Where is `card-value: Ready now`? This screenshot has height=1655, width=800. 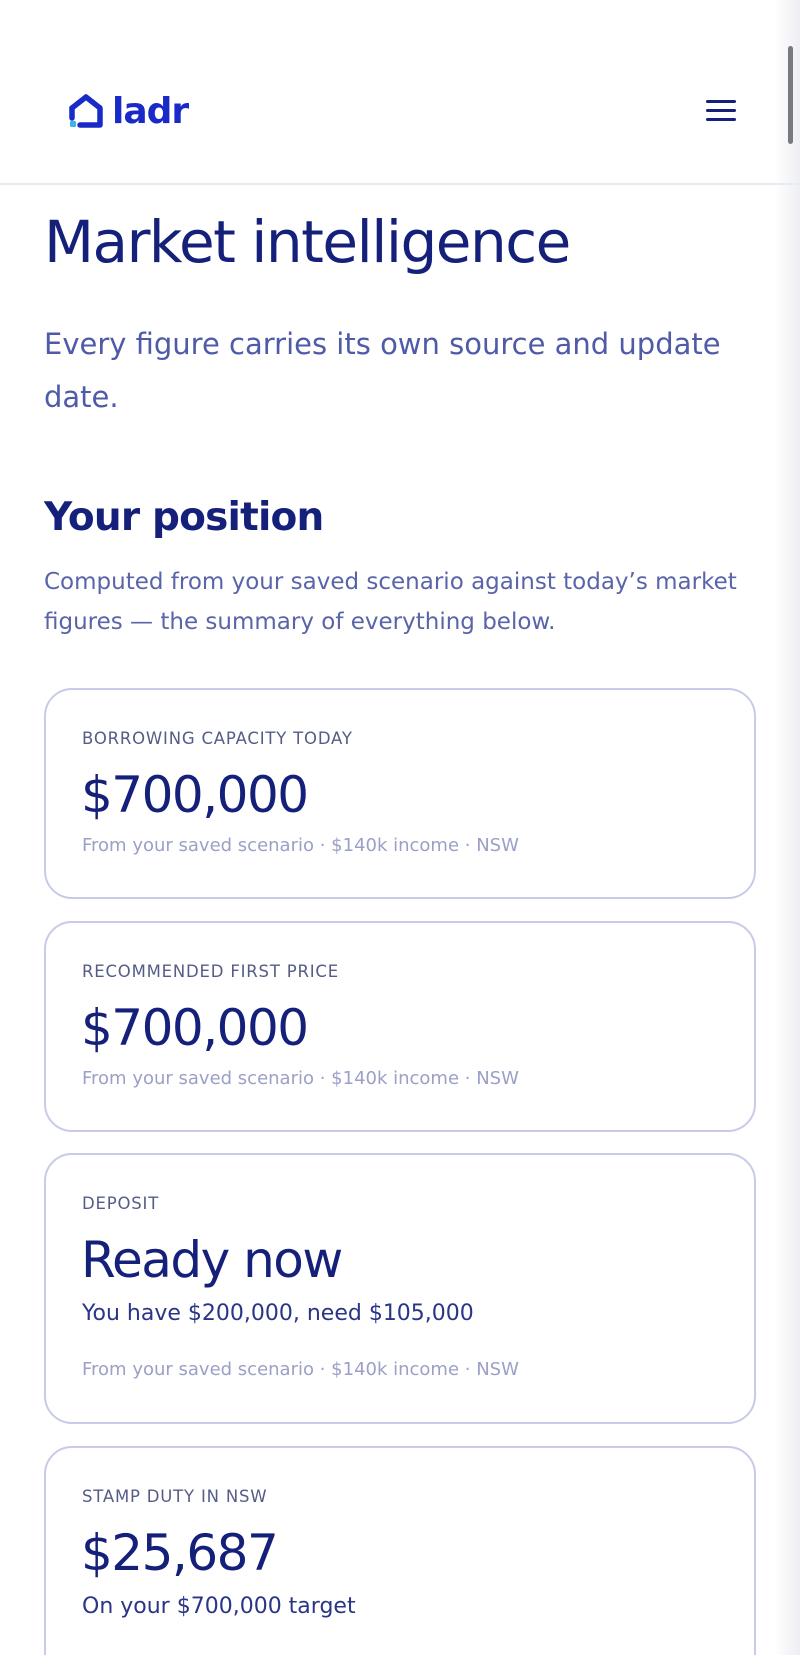 card-value: Ready now is located at coordinates (212, 1260).